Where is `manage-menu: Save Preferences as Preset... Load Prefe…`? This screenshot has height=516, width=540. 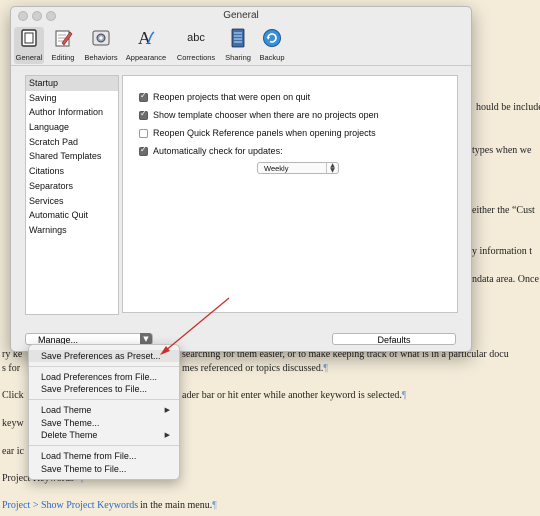 manage-menu: Save Preferences as Preset... Load Prefe… is located at coordinates (104, 412).